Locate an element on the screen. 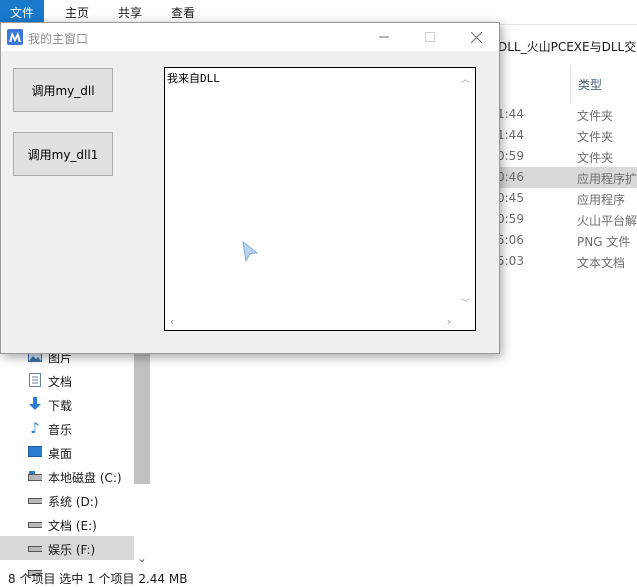 The image size is (637, 587). call-my-dll-button: 调用my_dll is located at coordinates (63, 90).